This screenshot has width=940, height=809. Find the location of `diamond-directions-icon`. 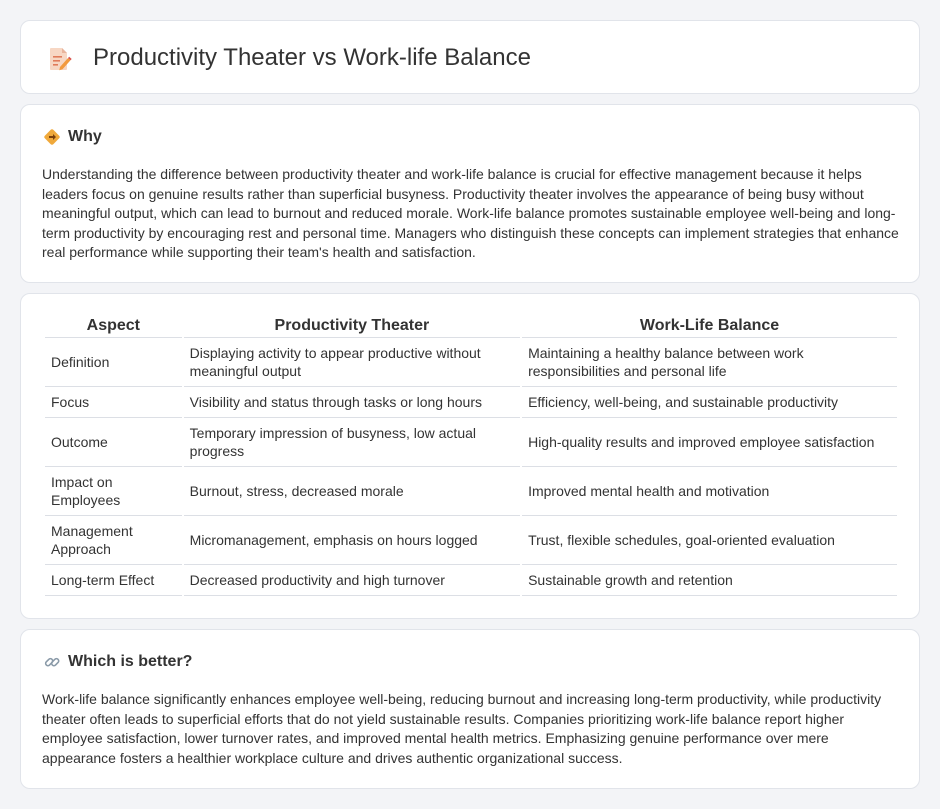

diamond-directions-icon is located at coordinates (52, 137).